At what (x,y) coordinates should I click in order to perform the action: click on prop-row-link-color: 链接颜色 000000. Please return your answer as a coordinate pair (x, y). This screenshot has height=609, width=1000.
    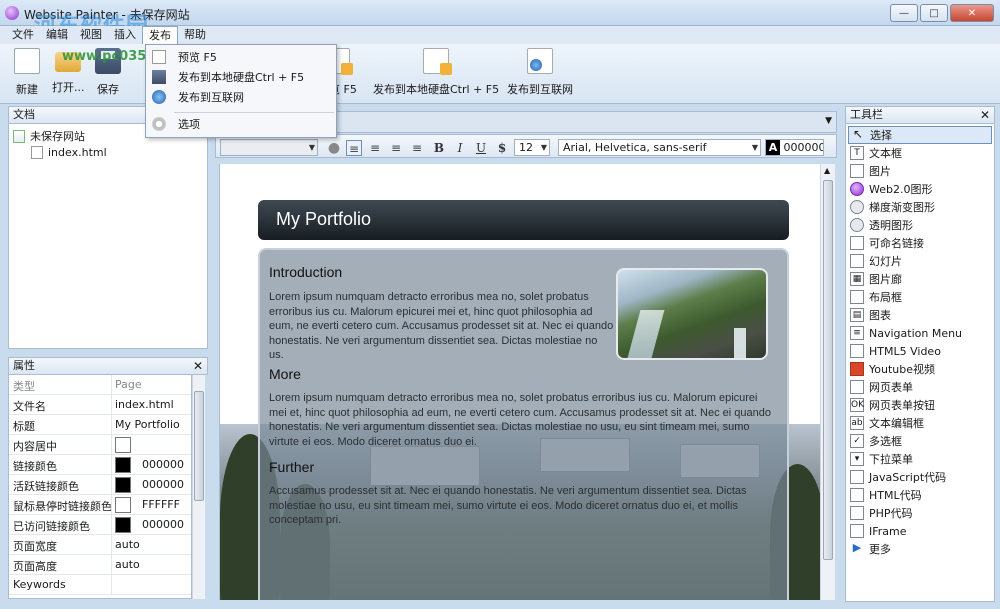
    Looking at the image, I should click on (100, 465).